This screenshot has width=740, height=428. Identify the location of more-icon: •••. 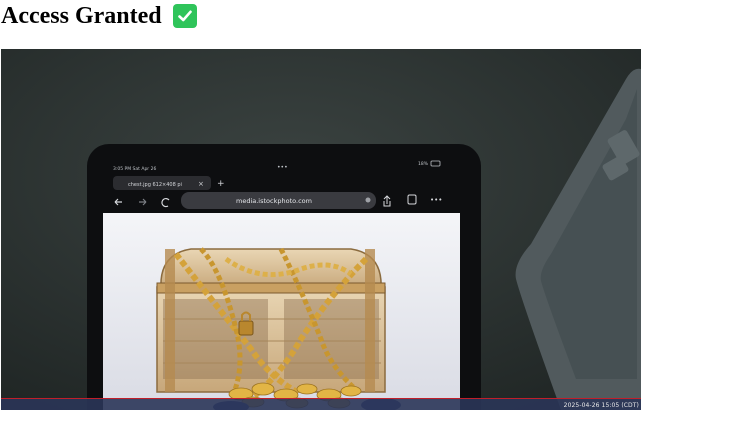
(436, 200).